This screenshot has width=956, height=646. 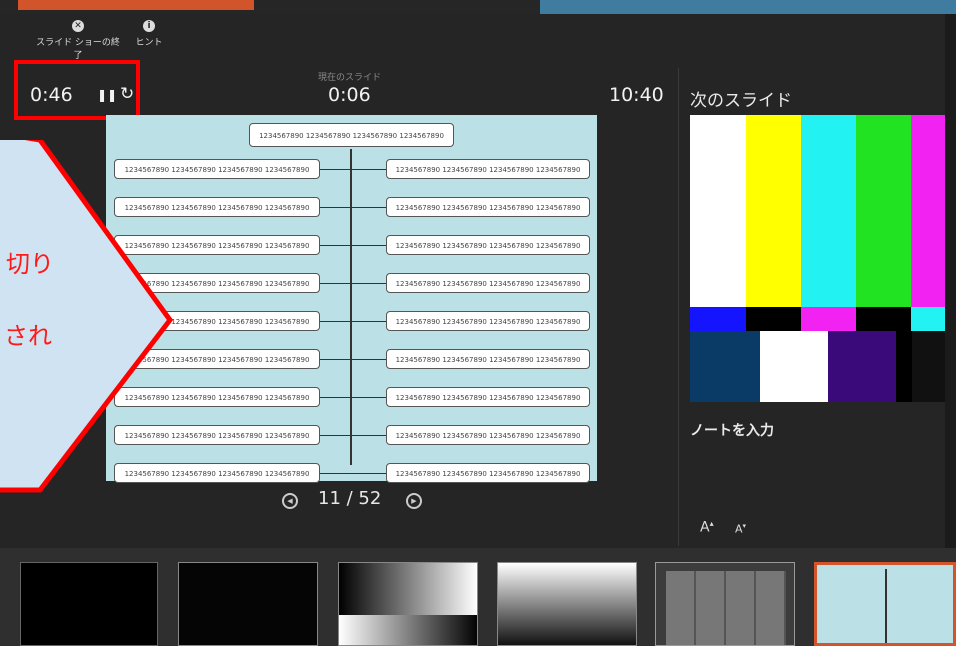 What do you see at coordinates (414, 501) in the screenshot?
I see `next-slide-button: ▶` at bounding box center [414, 501].